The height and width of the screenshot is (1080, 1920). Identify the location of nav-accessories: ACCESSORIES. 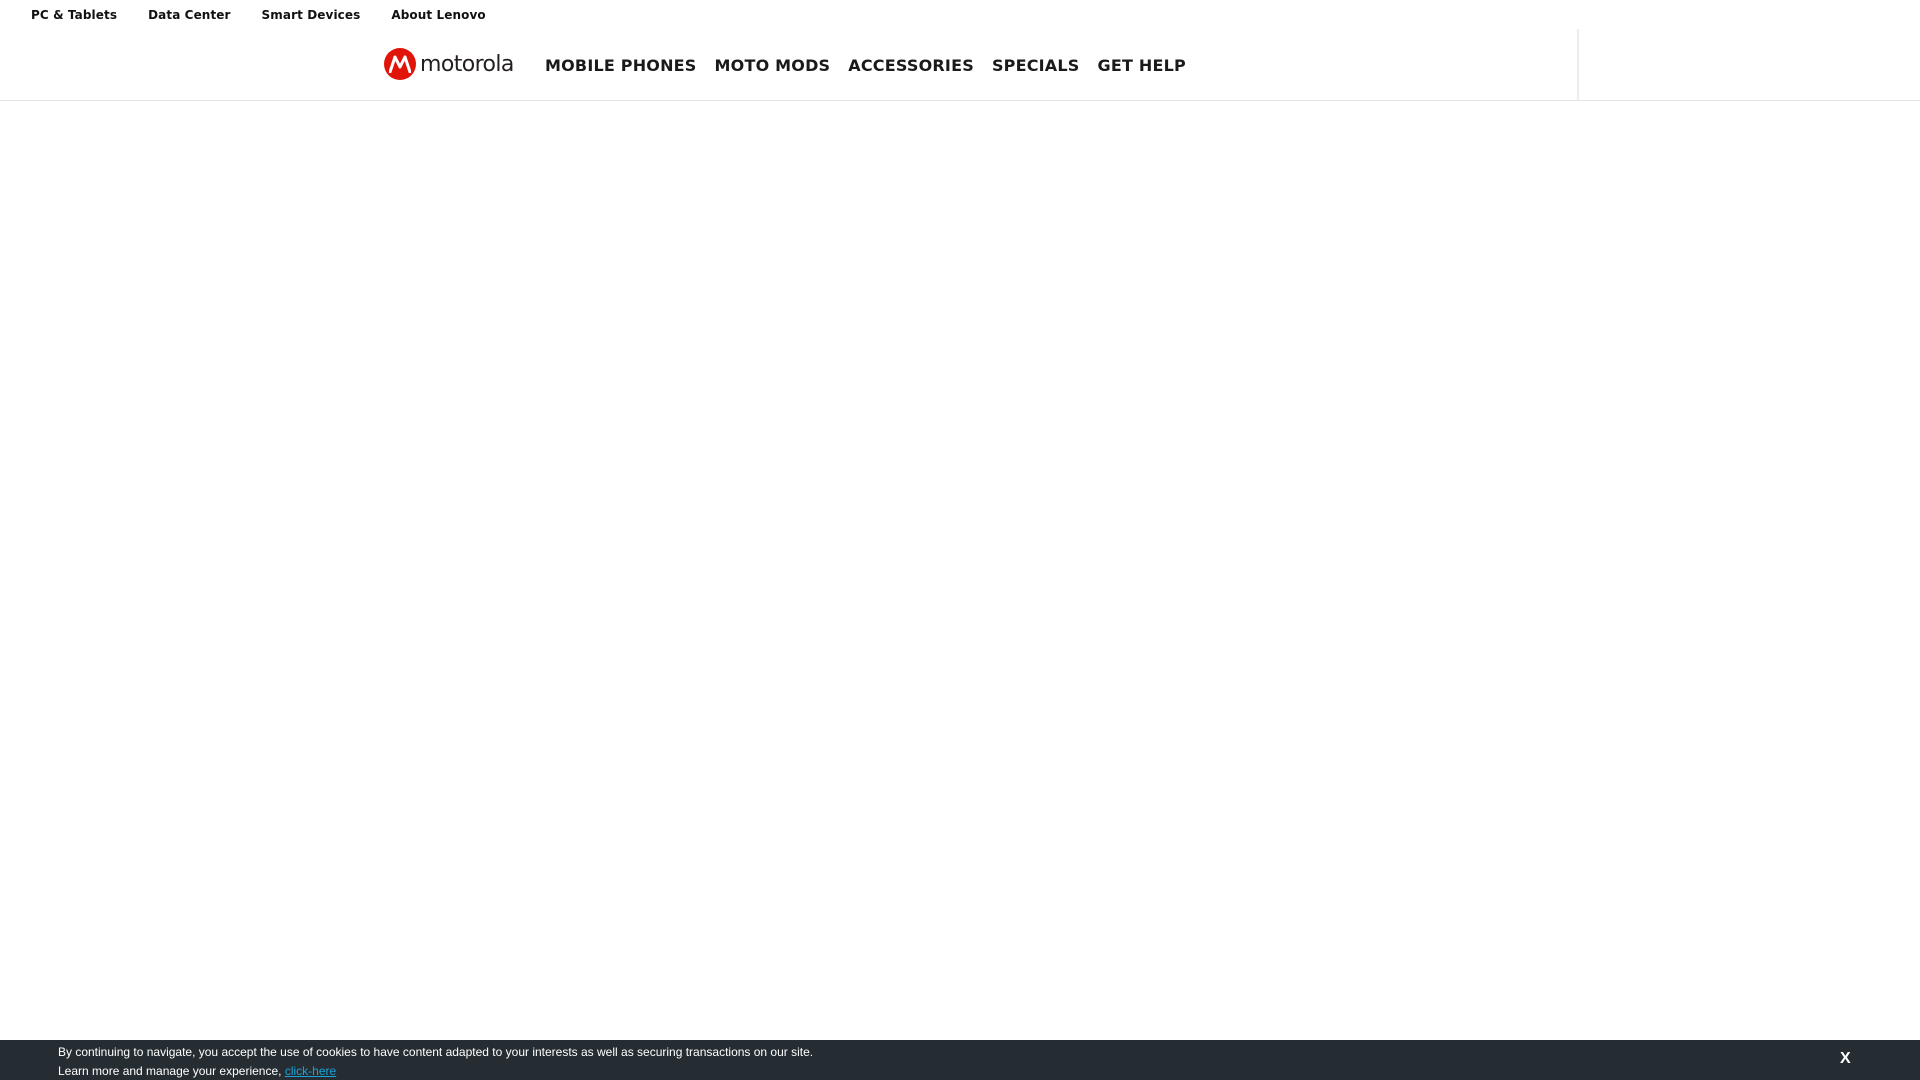
(911, 65).